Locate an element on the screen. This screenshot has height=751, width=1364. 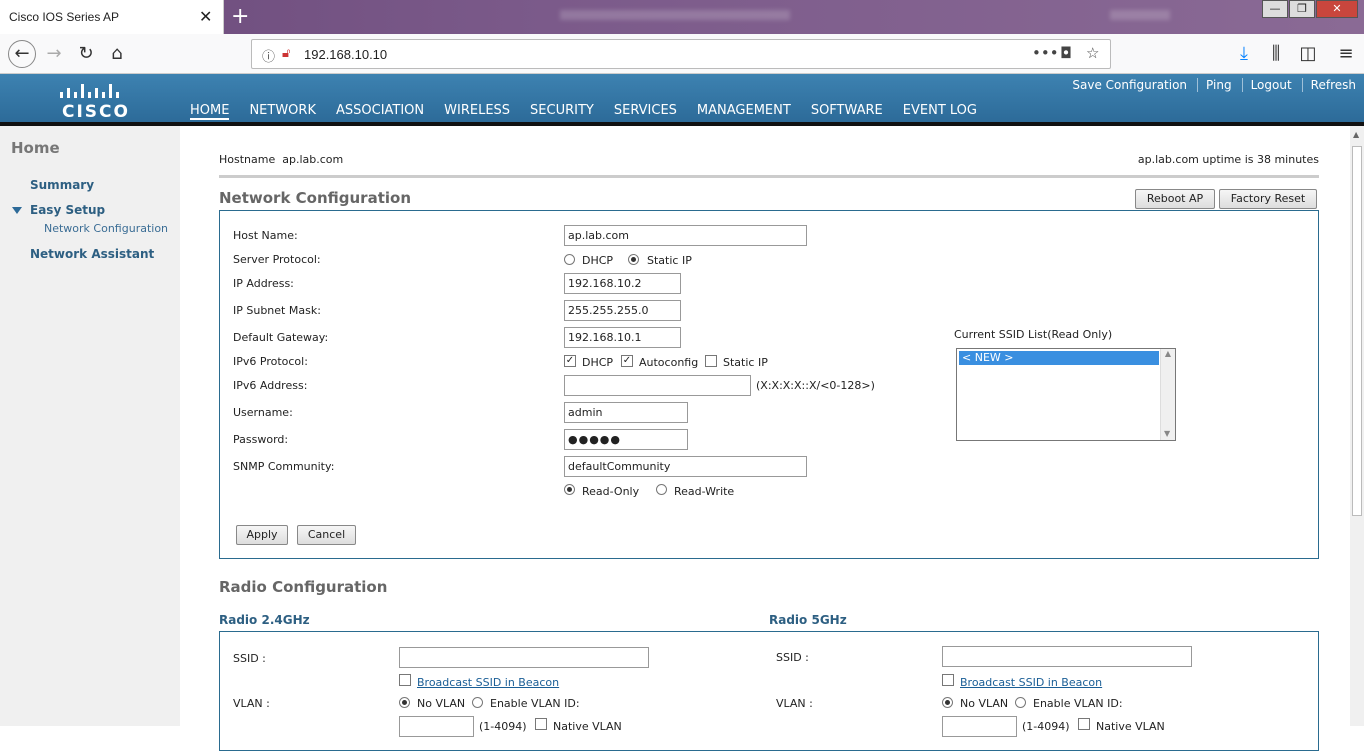
snmp-read-write-radio is located at coordinates (661, 489).